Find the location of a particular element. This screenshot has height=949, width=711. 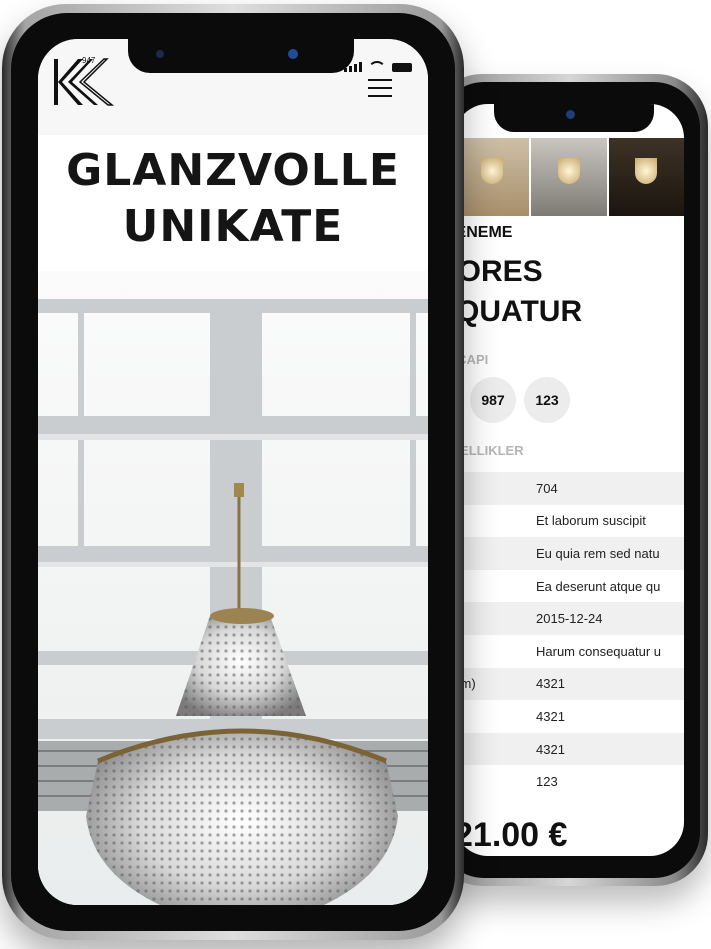

spec-value: Harum consequatur u is located at coordinates (599, 651).